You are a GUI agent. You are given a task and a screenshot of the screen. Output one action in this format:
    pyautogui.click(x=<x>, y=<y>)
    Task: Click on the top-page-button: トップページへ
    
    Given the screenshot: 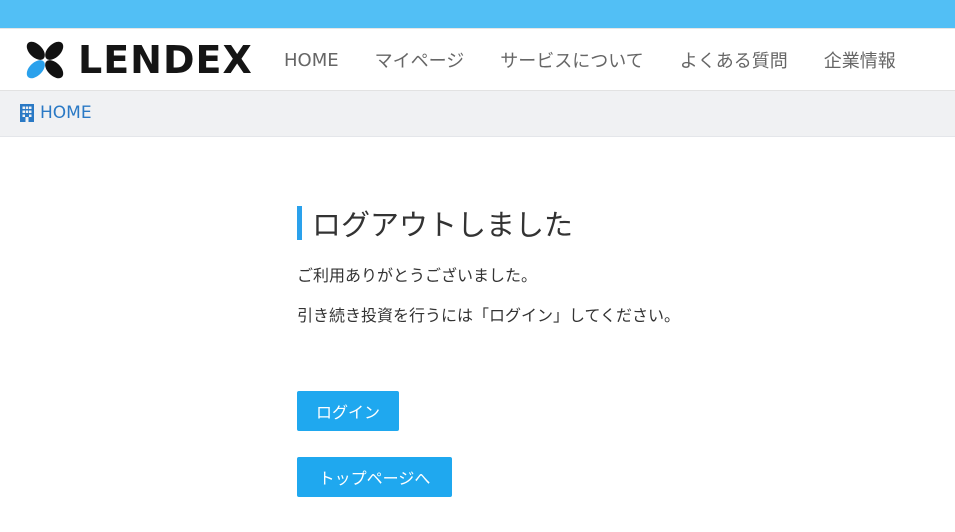 What is the action you would take?
    pyautogui.click(x=374, y=477)
    